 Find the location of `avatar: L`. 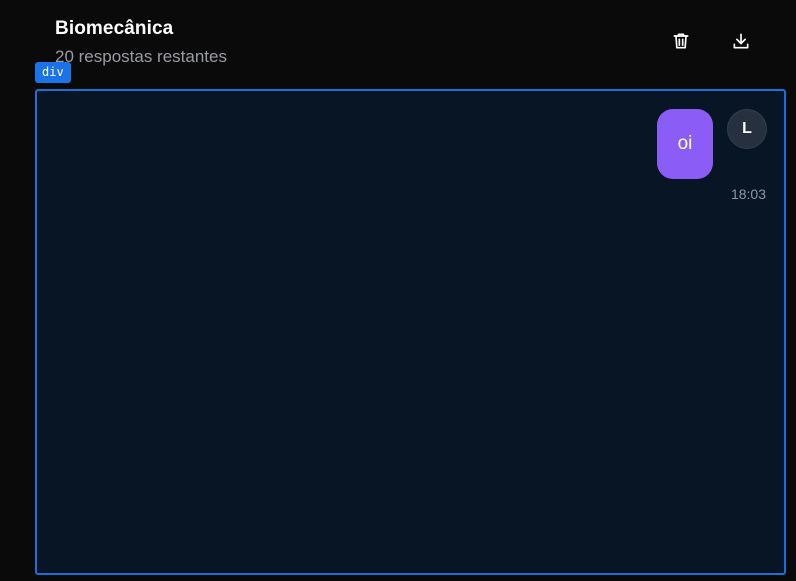

avatar: L is located at coordinates (747, 129).